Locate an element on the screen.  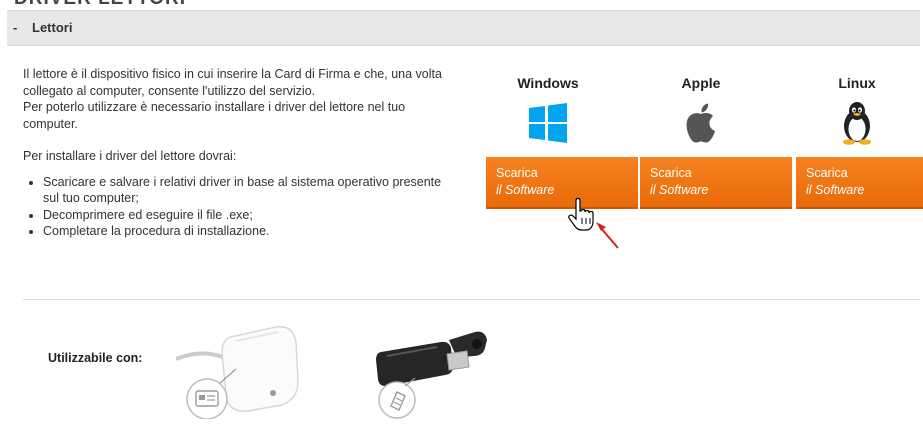
step-item: Decomprimere ed eseguire il file .exe; is located at coordinates (248, 215).